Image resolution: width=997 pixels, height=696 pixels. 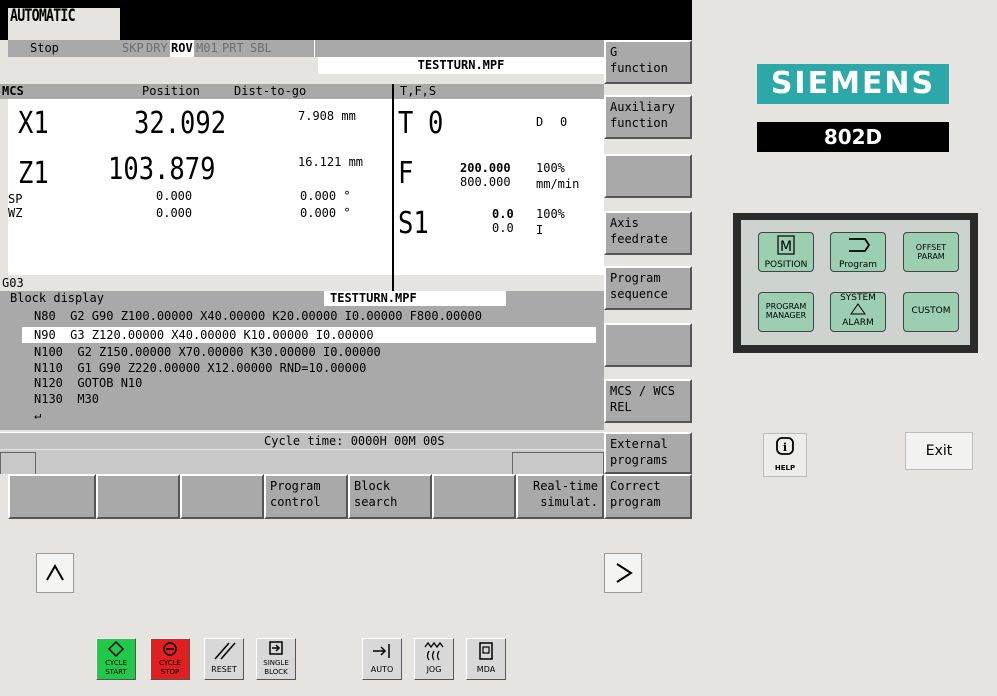 I want to click on button-label: CYCLE START, so click(x=116, y=667).